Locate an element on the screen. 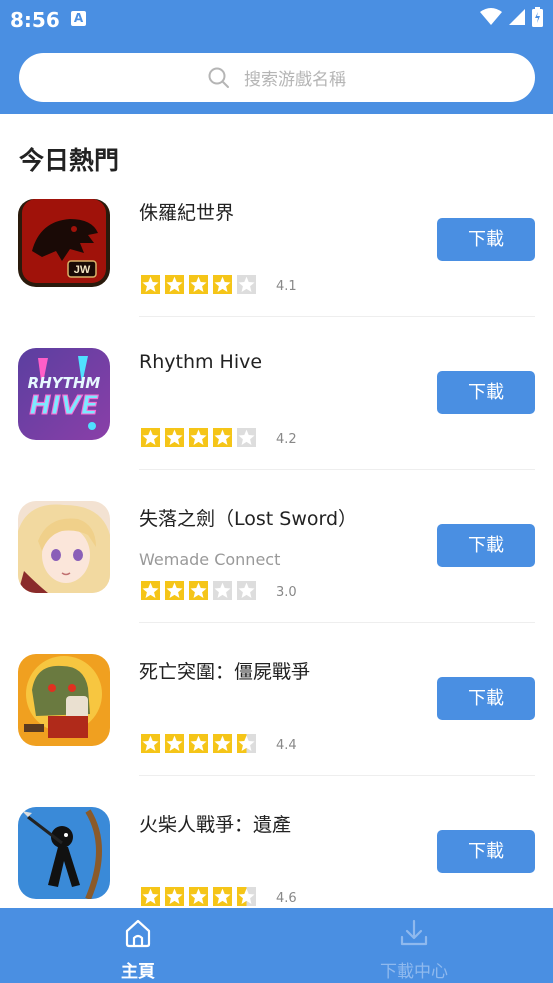  game-developer: Wemade Connect is located at coordinates (210, 559).